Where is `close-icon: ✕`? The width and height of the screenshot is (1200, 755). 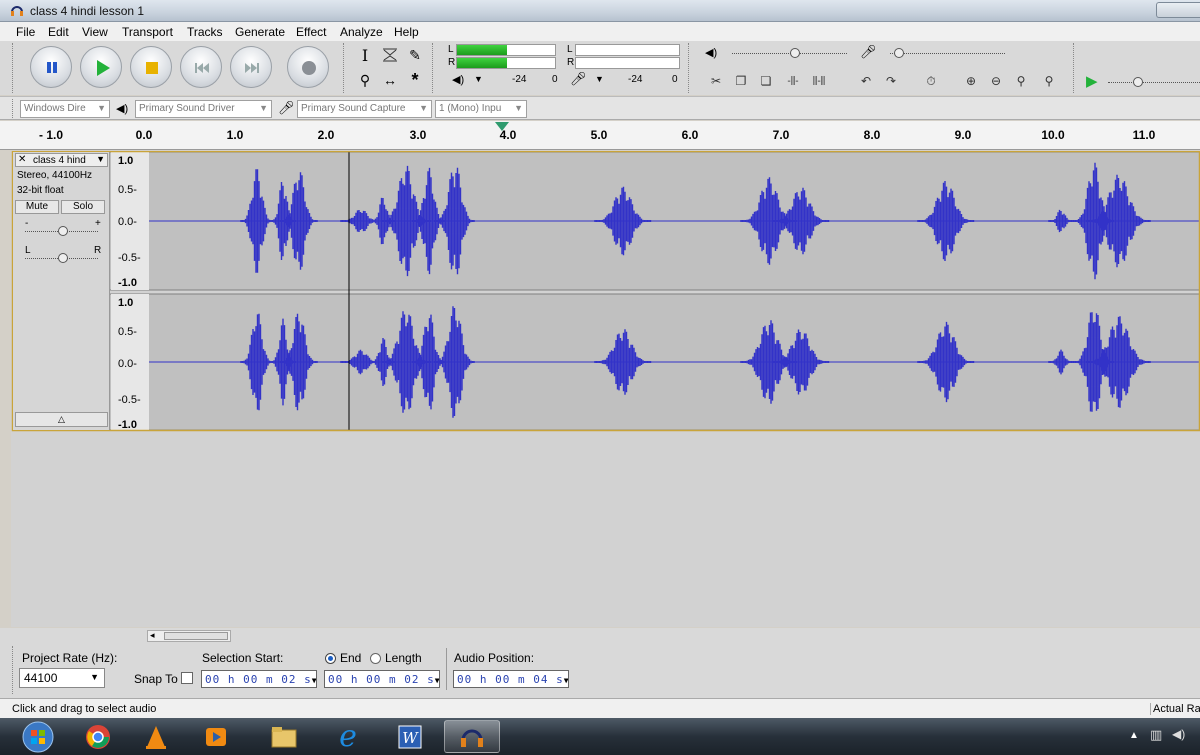
close-icon: ✕ is located at coordinates (22, 159).